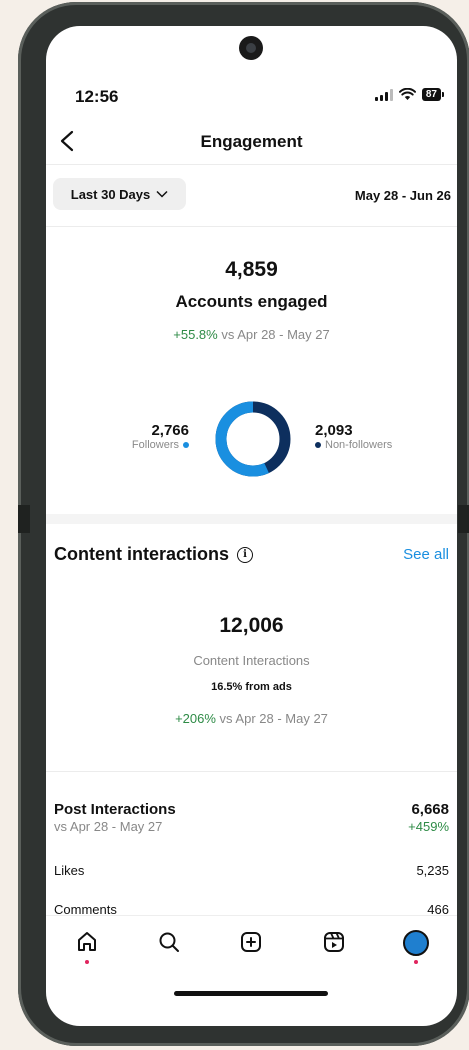  Describe the element at coordinates (87, 941) in the screenshot. I see `home-icon` at that location.